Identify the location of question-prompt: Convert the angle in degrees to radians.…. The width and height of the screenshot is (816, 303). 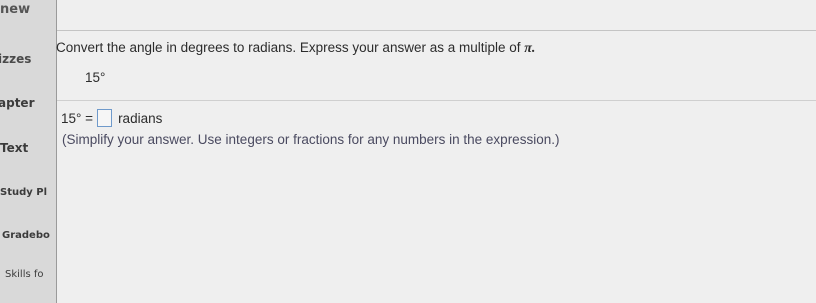
(295, 48).